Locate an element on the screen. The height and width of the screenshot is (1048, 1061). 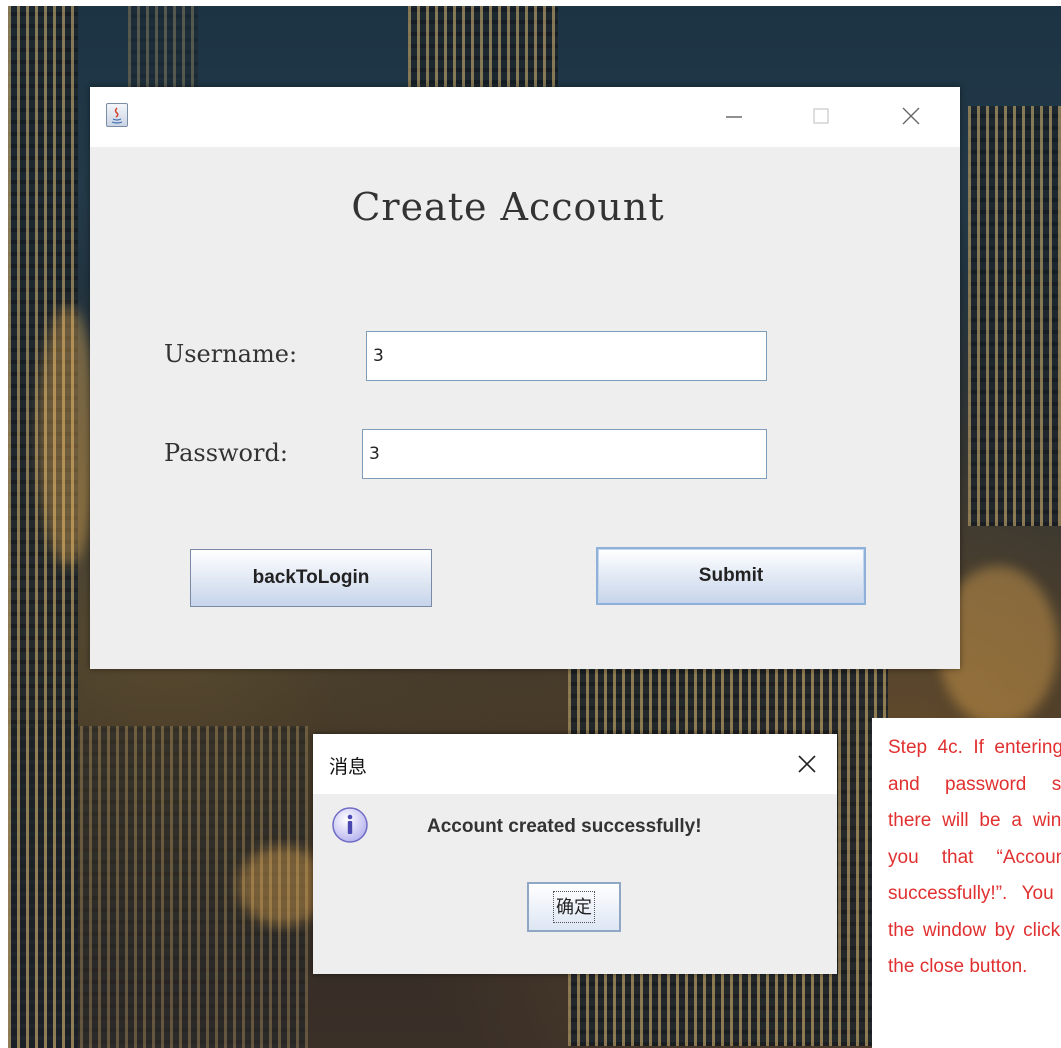
city-light is located at coordinates (68, 436).